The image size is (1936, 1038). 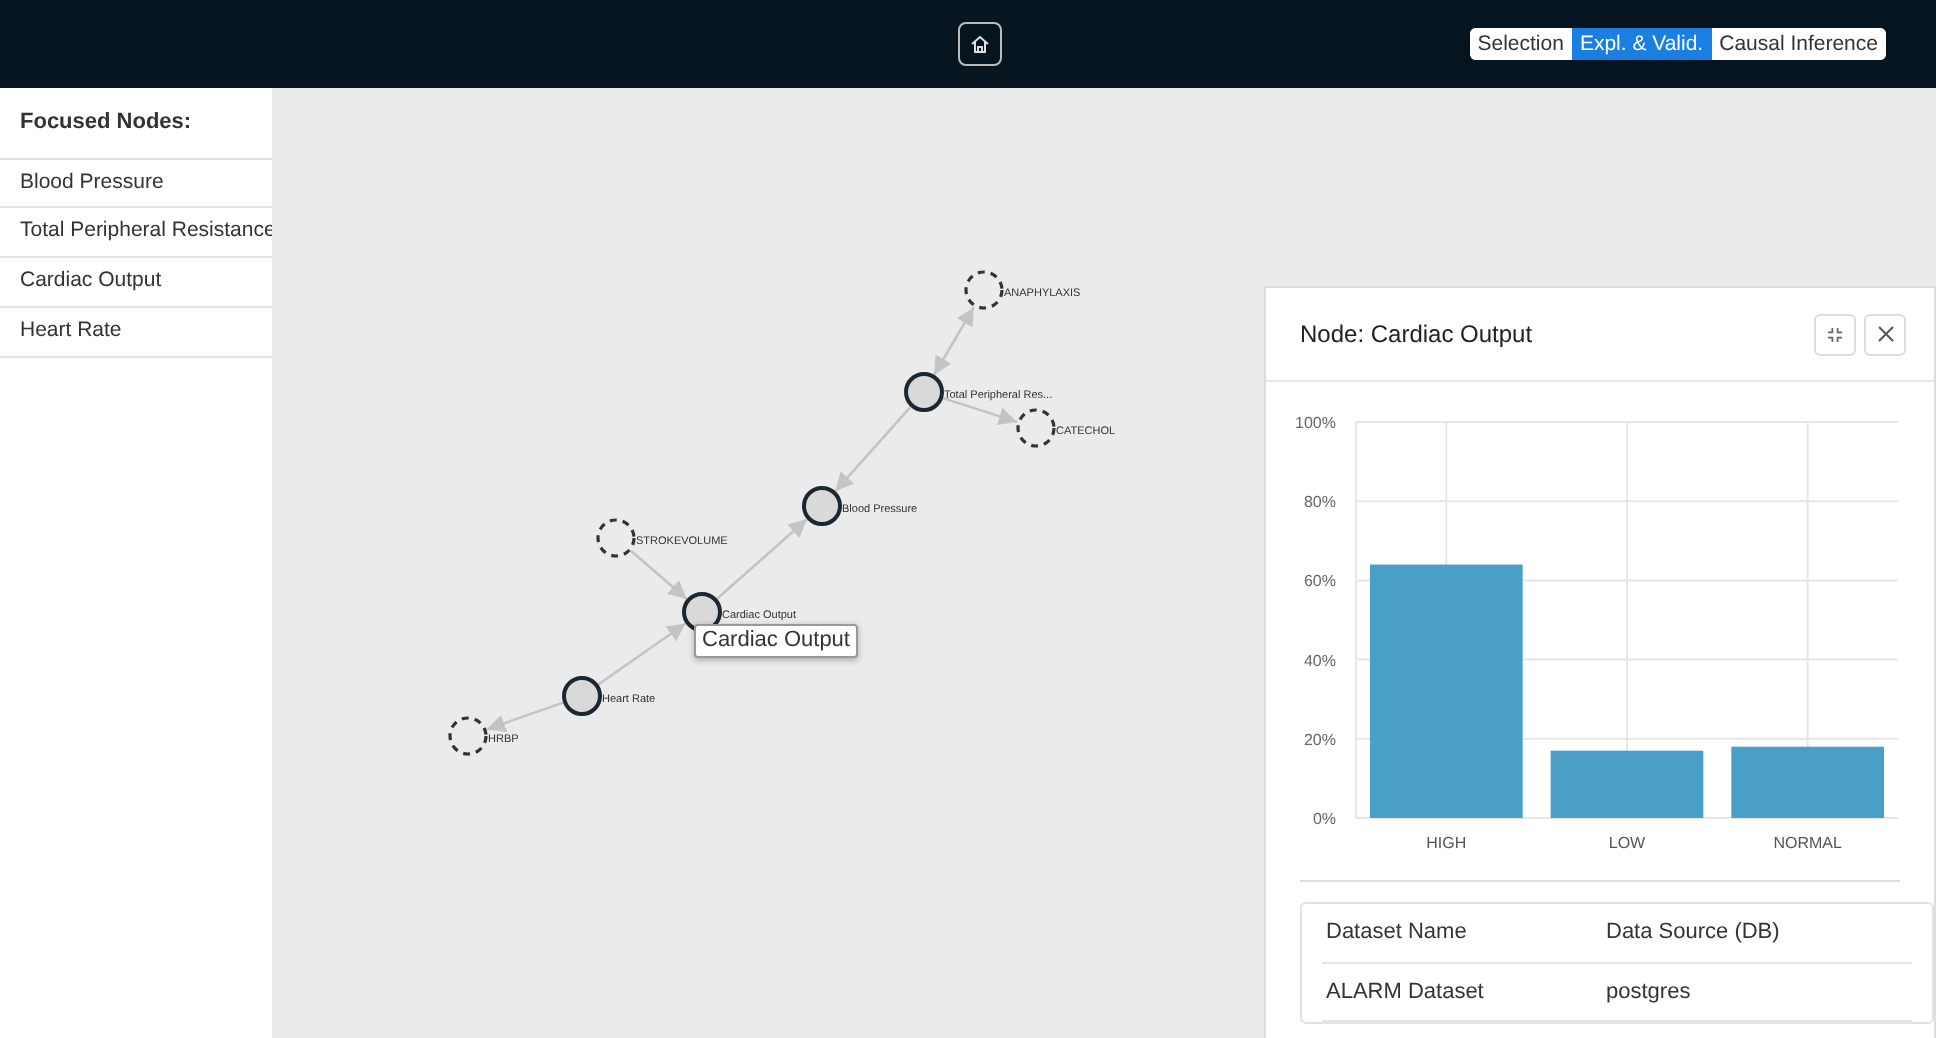 I want to click on column-header: Dataset Name, so click(x=1396, y=933).